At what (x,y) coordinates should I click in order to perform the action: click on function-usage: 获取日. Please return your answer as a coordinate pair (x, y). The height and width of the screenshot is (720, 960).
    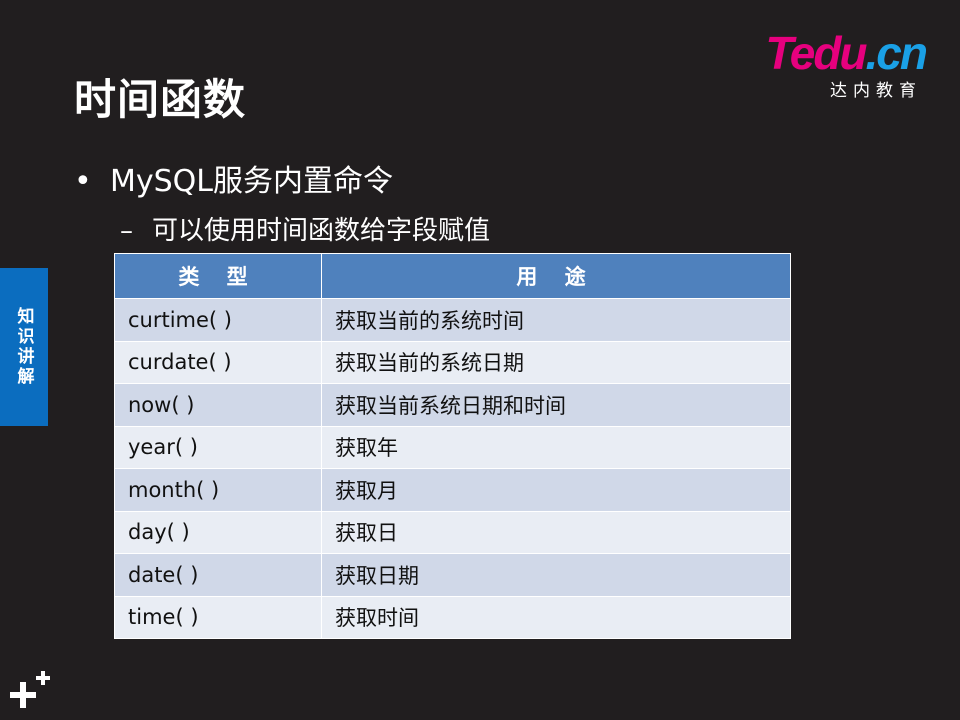
    Looking at the image, I should click on (556, 532).